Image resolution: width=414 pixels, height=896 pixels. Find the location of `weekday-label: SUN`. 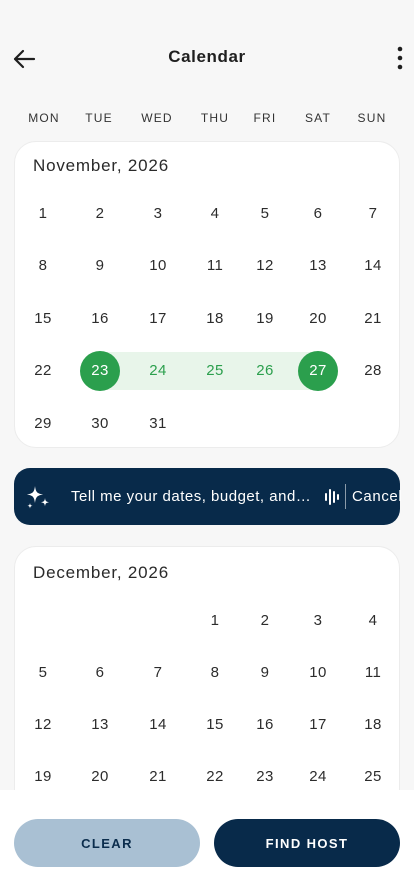

weekday-label: SUN is located at coordinates (372, 118).